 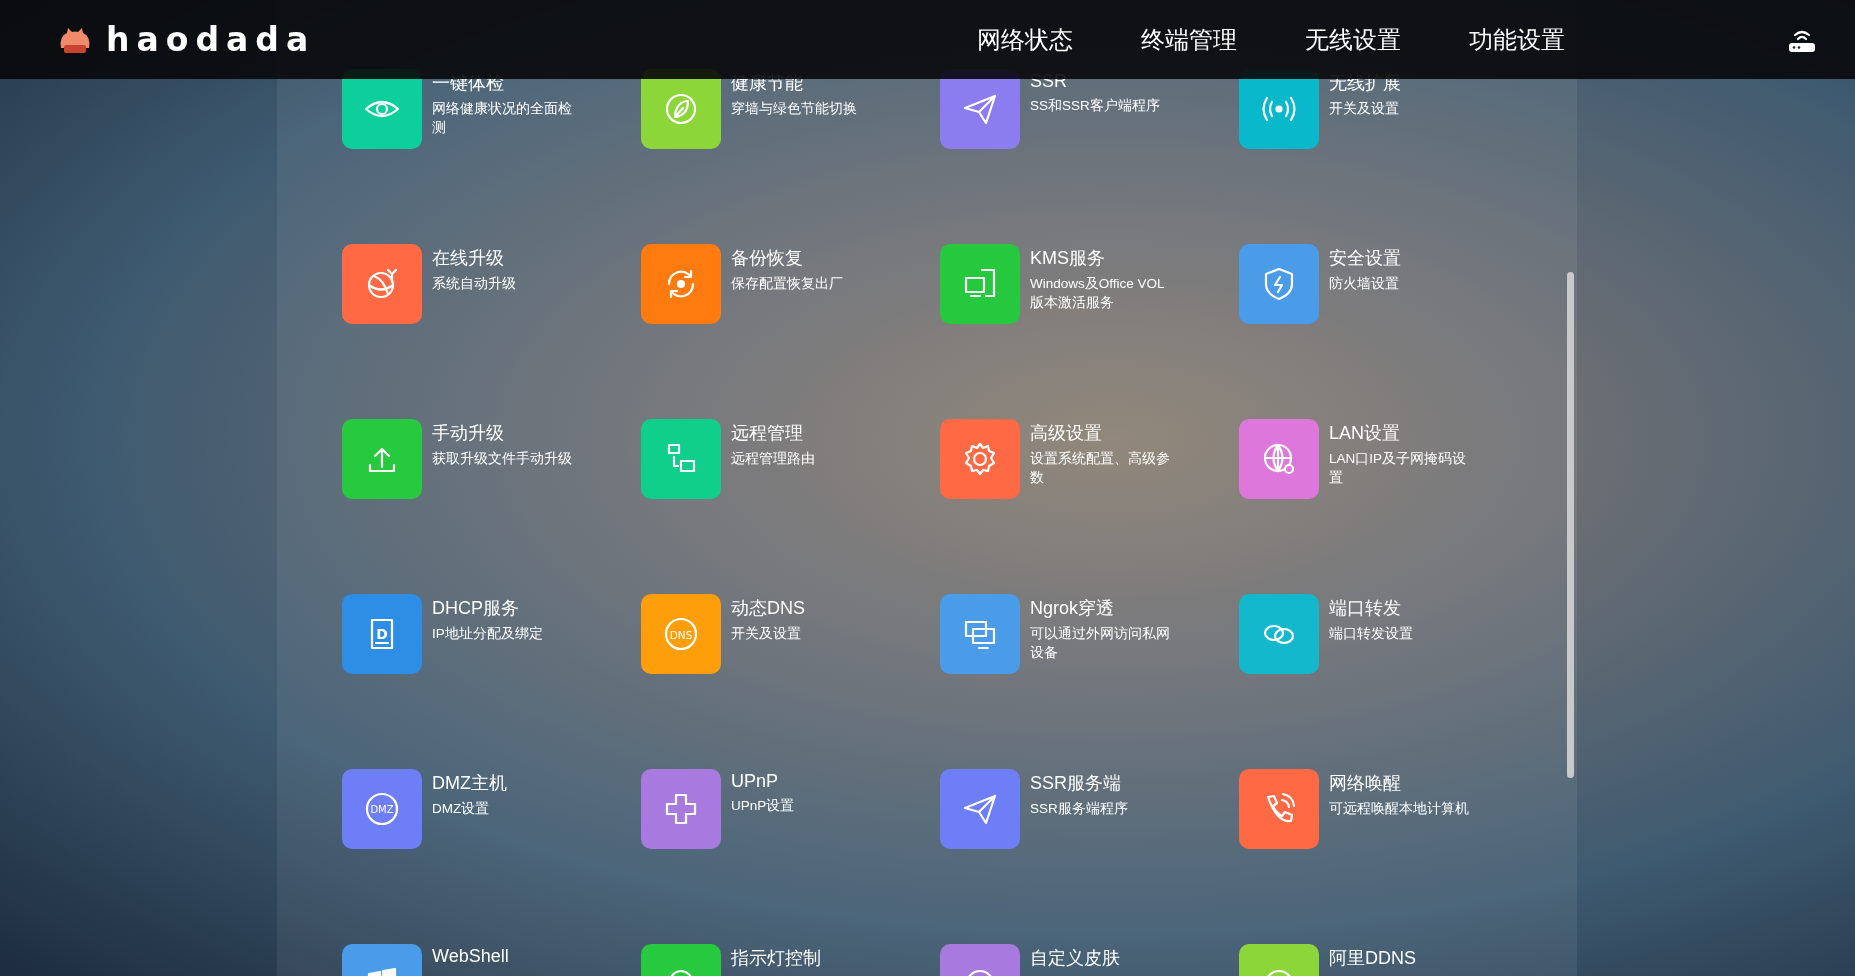 I want to click on feature-title: 手动升级, so click(x=468, y=433).